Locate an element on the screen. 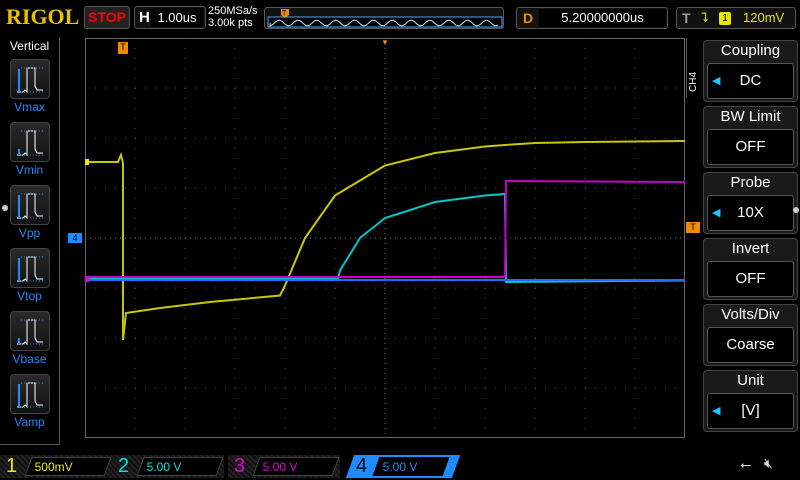 This screenshot has width=800, height=480. menu-value: ◀ [V] is located at coordinates (750, 411).